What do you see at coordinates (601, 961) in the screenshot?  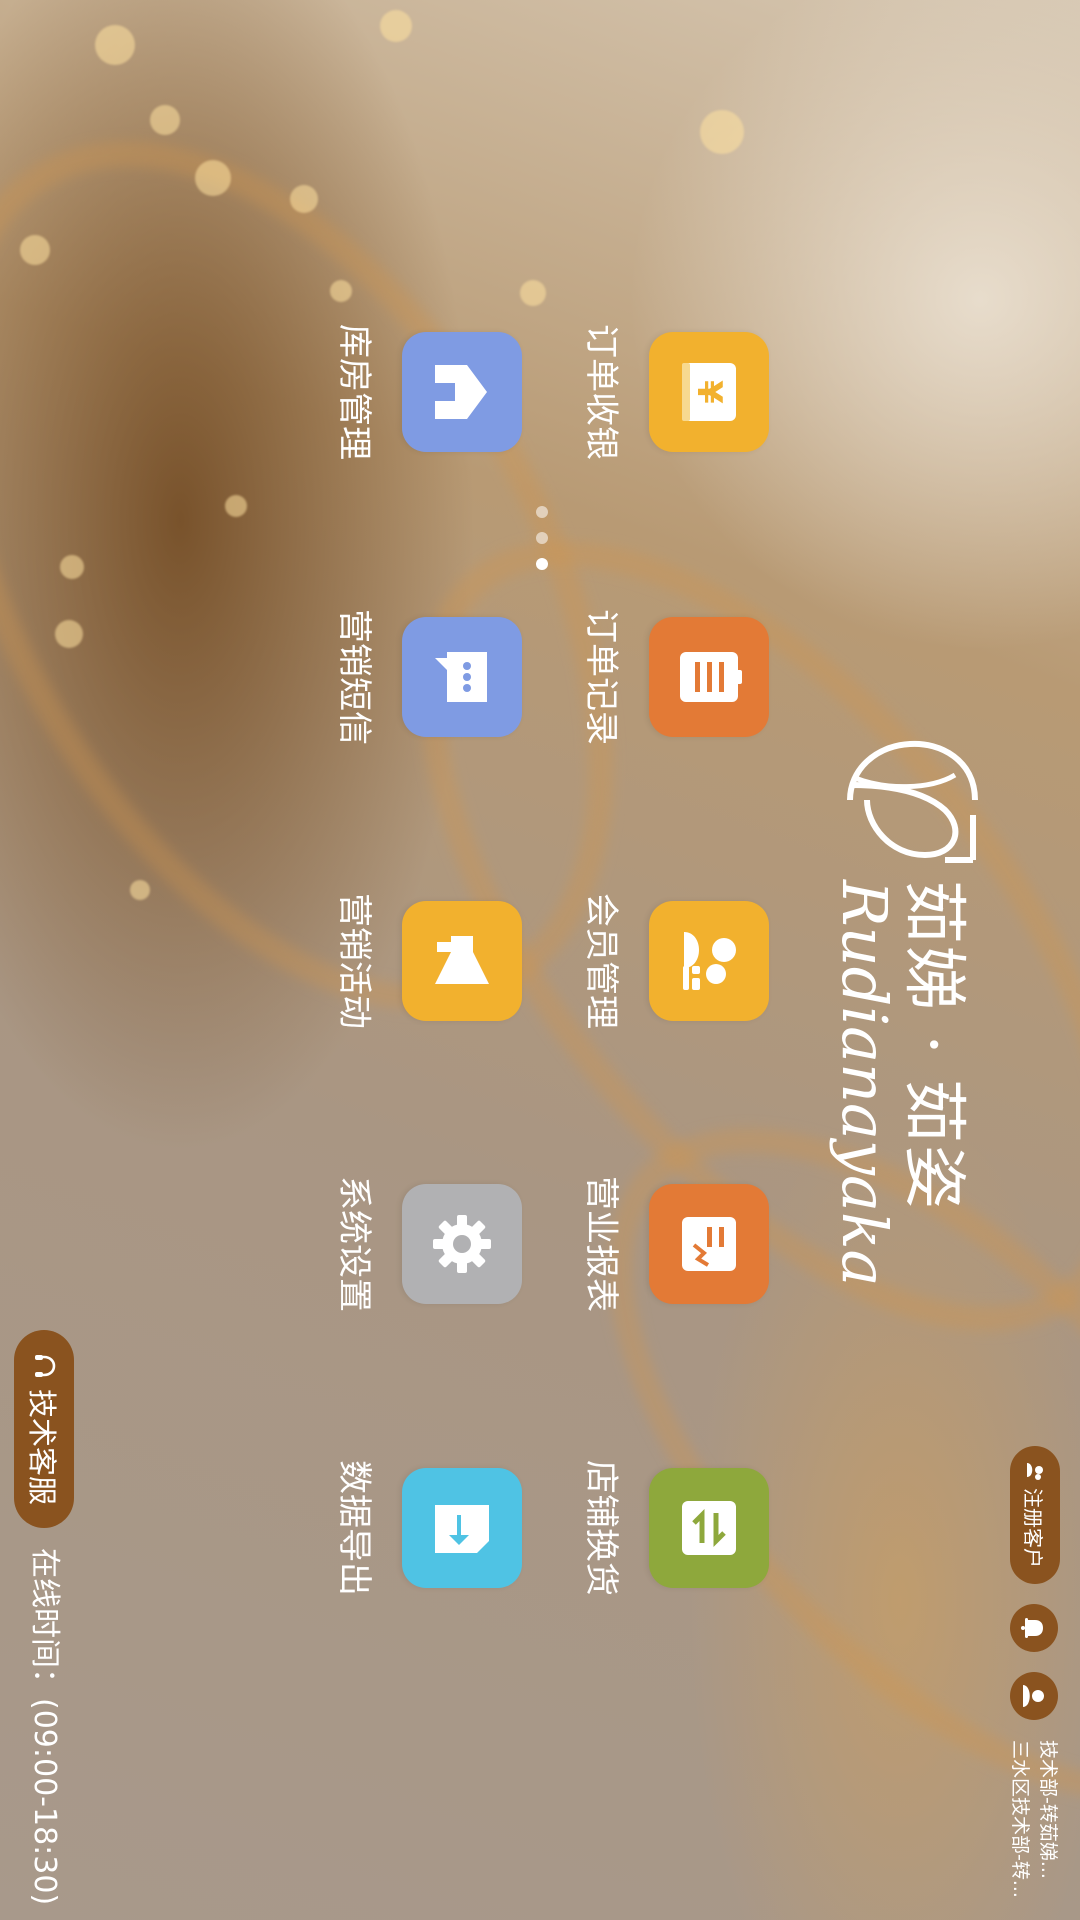 I see `tile-label: 会员管理` at bounding box center [601, 961].